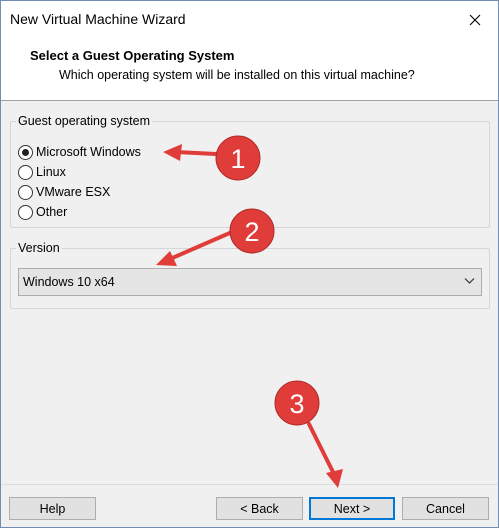 This screenshot has height=528, width=499. What do you see at coordinates (98, 19) in the screenshot?
I see `window-title: New Virtual Machine Wizard` at bounding box center [98, 19].